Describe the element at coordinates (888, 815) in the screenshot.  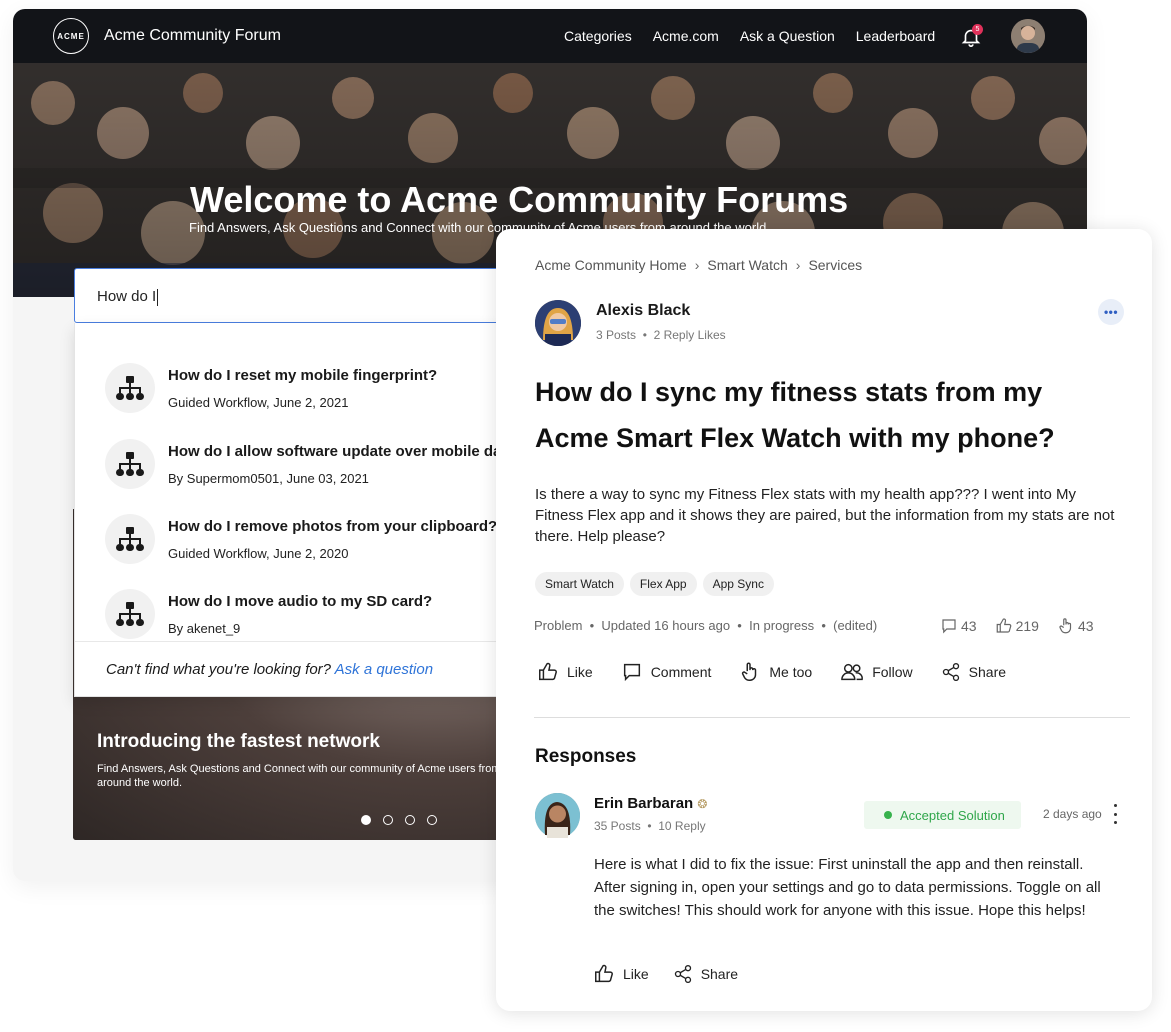
I see `accepted-dot-icon` at that location.